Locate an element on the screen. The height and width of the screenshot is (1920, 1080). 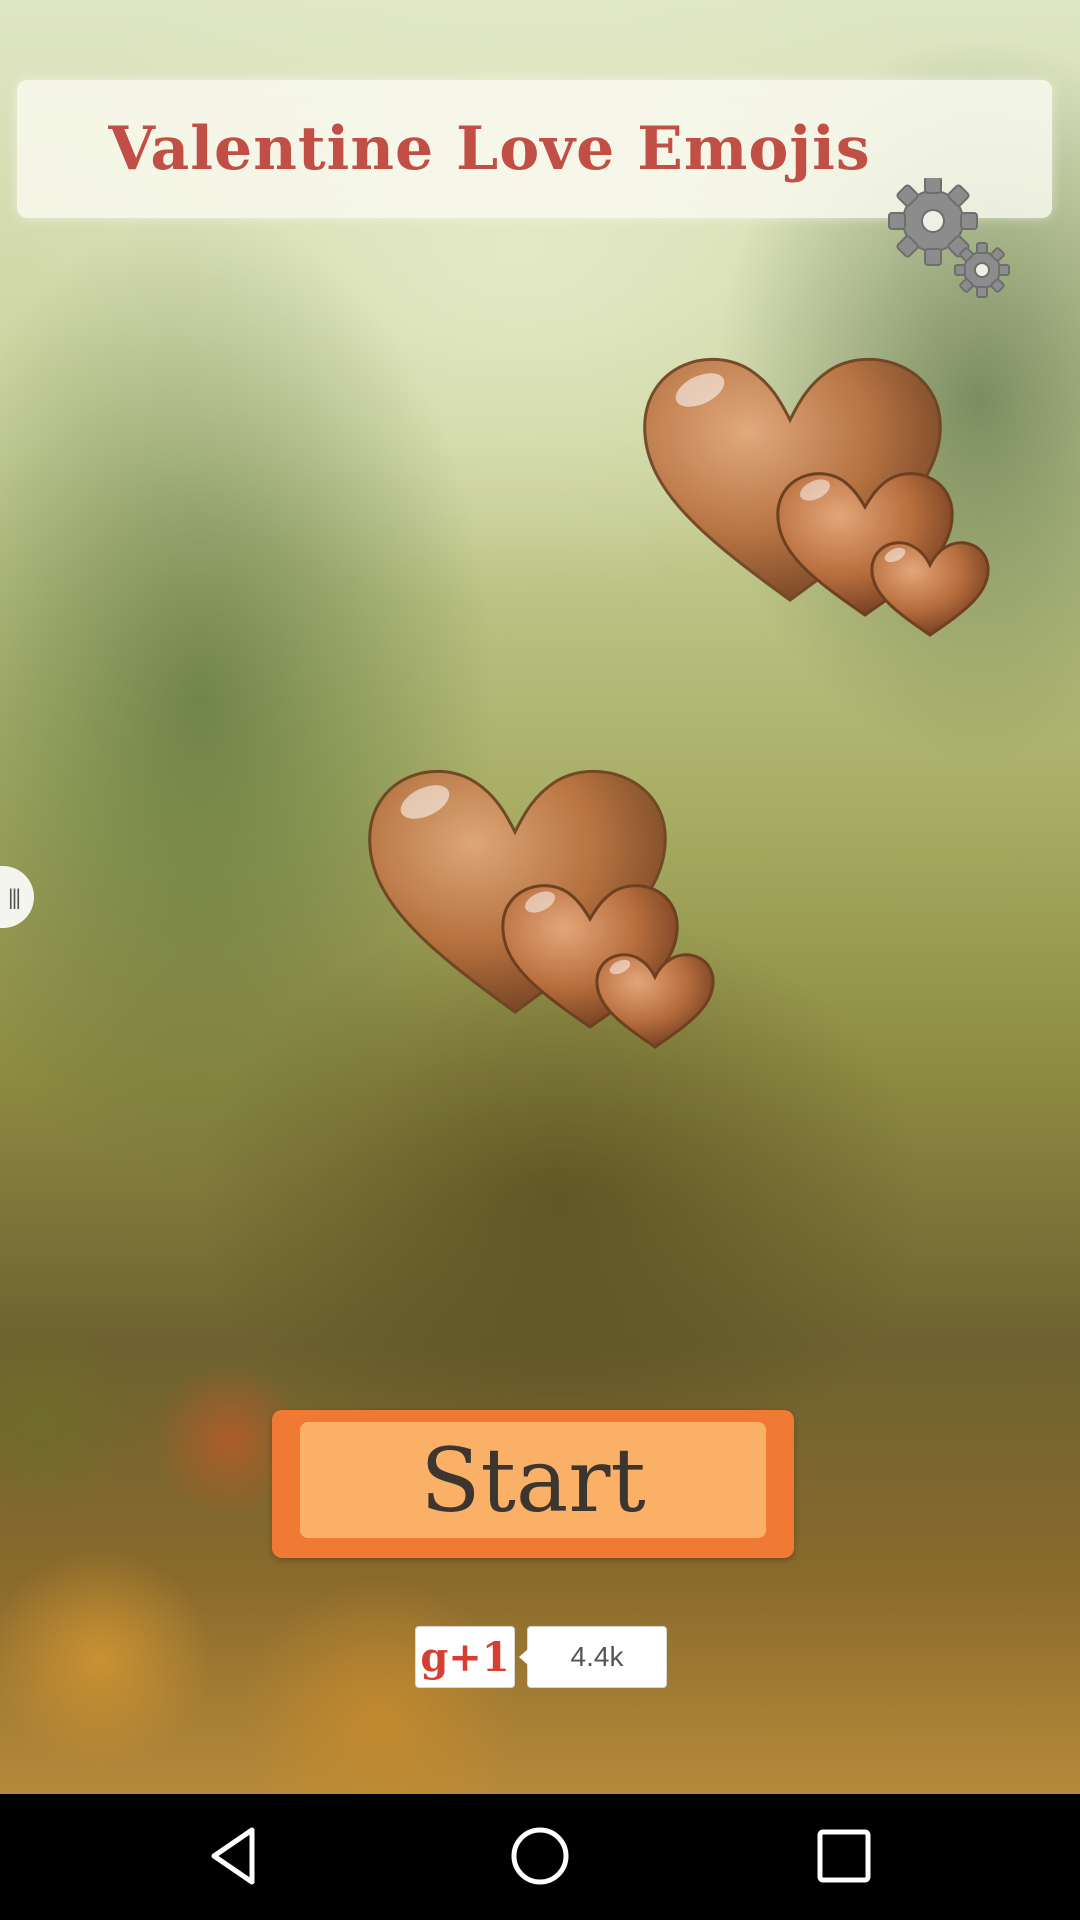
settings-button is located at coordinates (951, 238).